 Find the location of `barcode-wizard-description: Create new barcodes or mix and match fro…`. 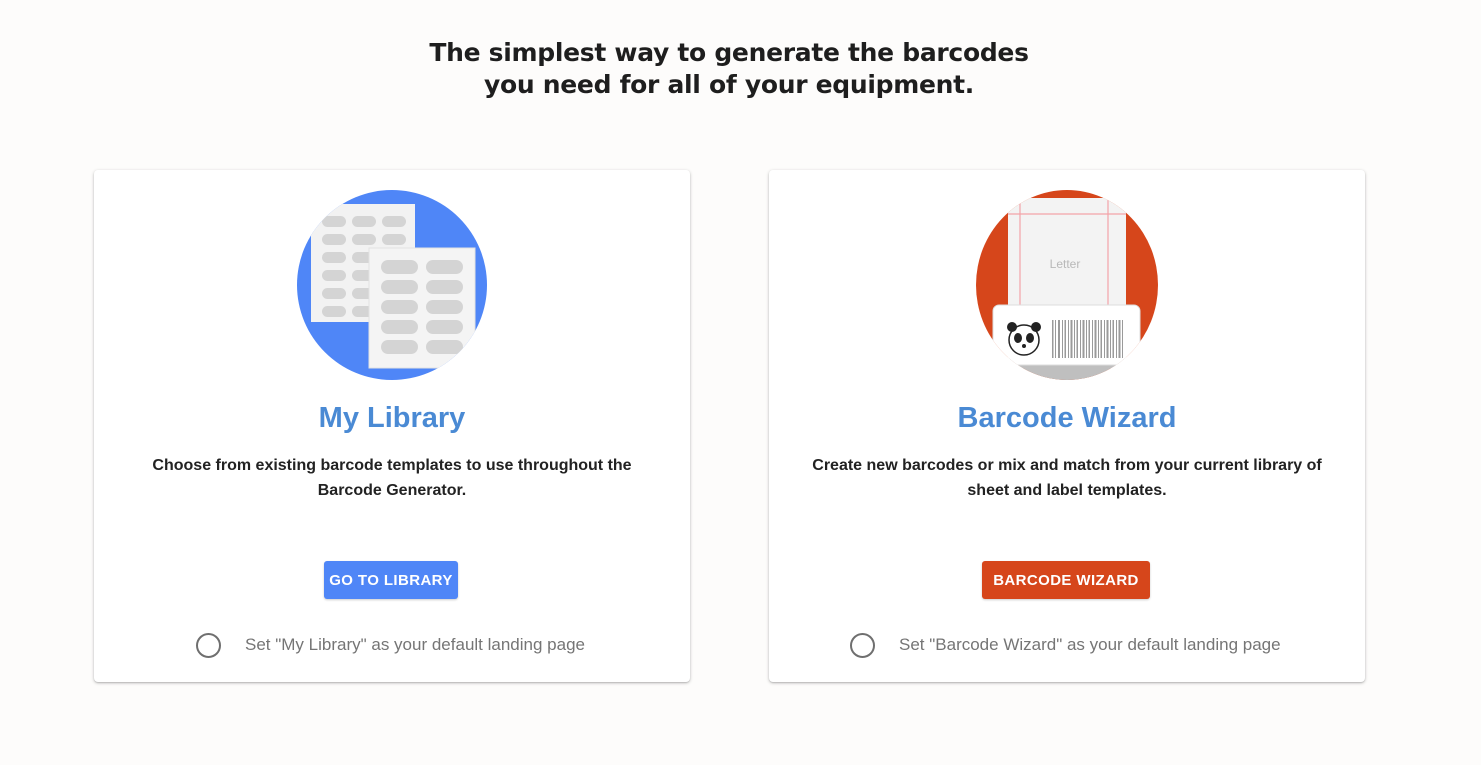

barcode-wizard-description: Create new barcodes or mix and match fro… is located at coordinates (1067, 478).